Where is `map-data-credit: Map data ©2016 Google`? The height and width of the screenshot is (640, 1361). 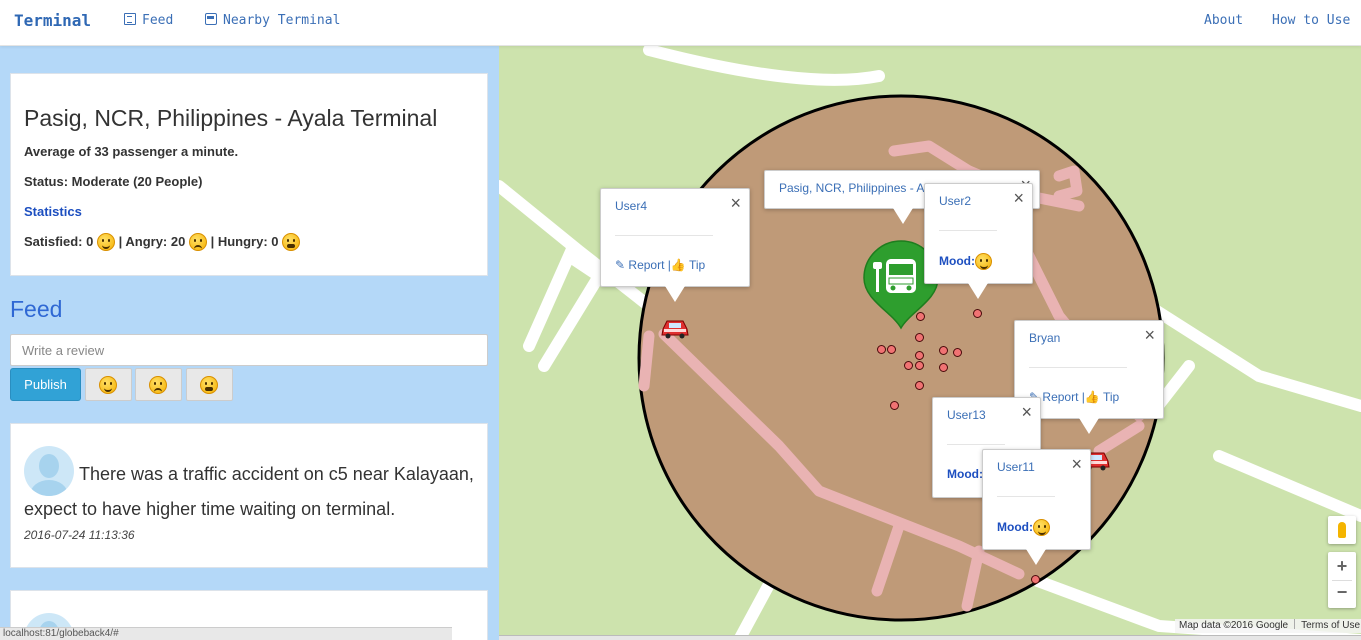
map-data-credit: Map data ©2016 Google is located at coordinates (1234, 625).